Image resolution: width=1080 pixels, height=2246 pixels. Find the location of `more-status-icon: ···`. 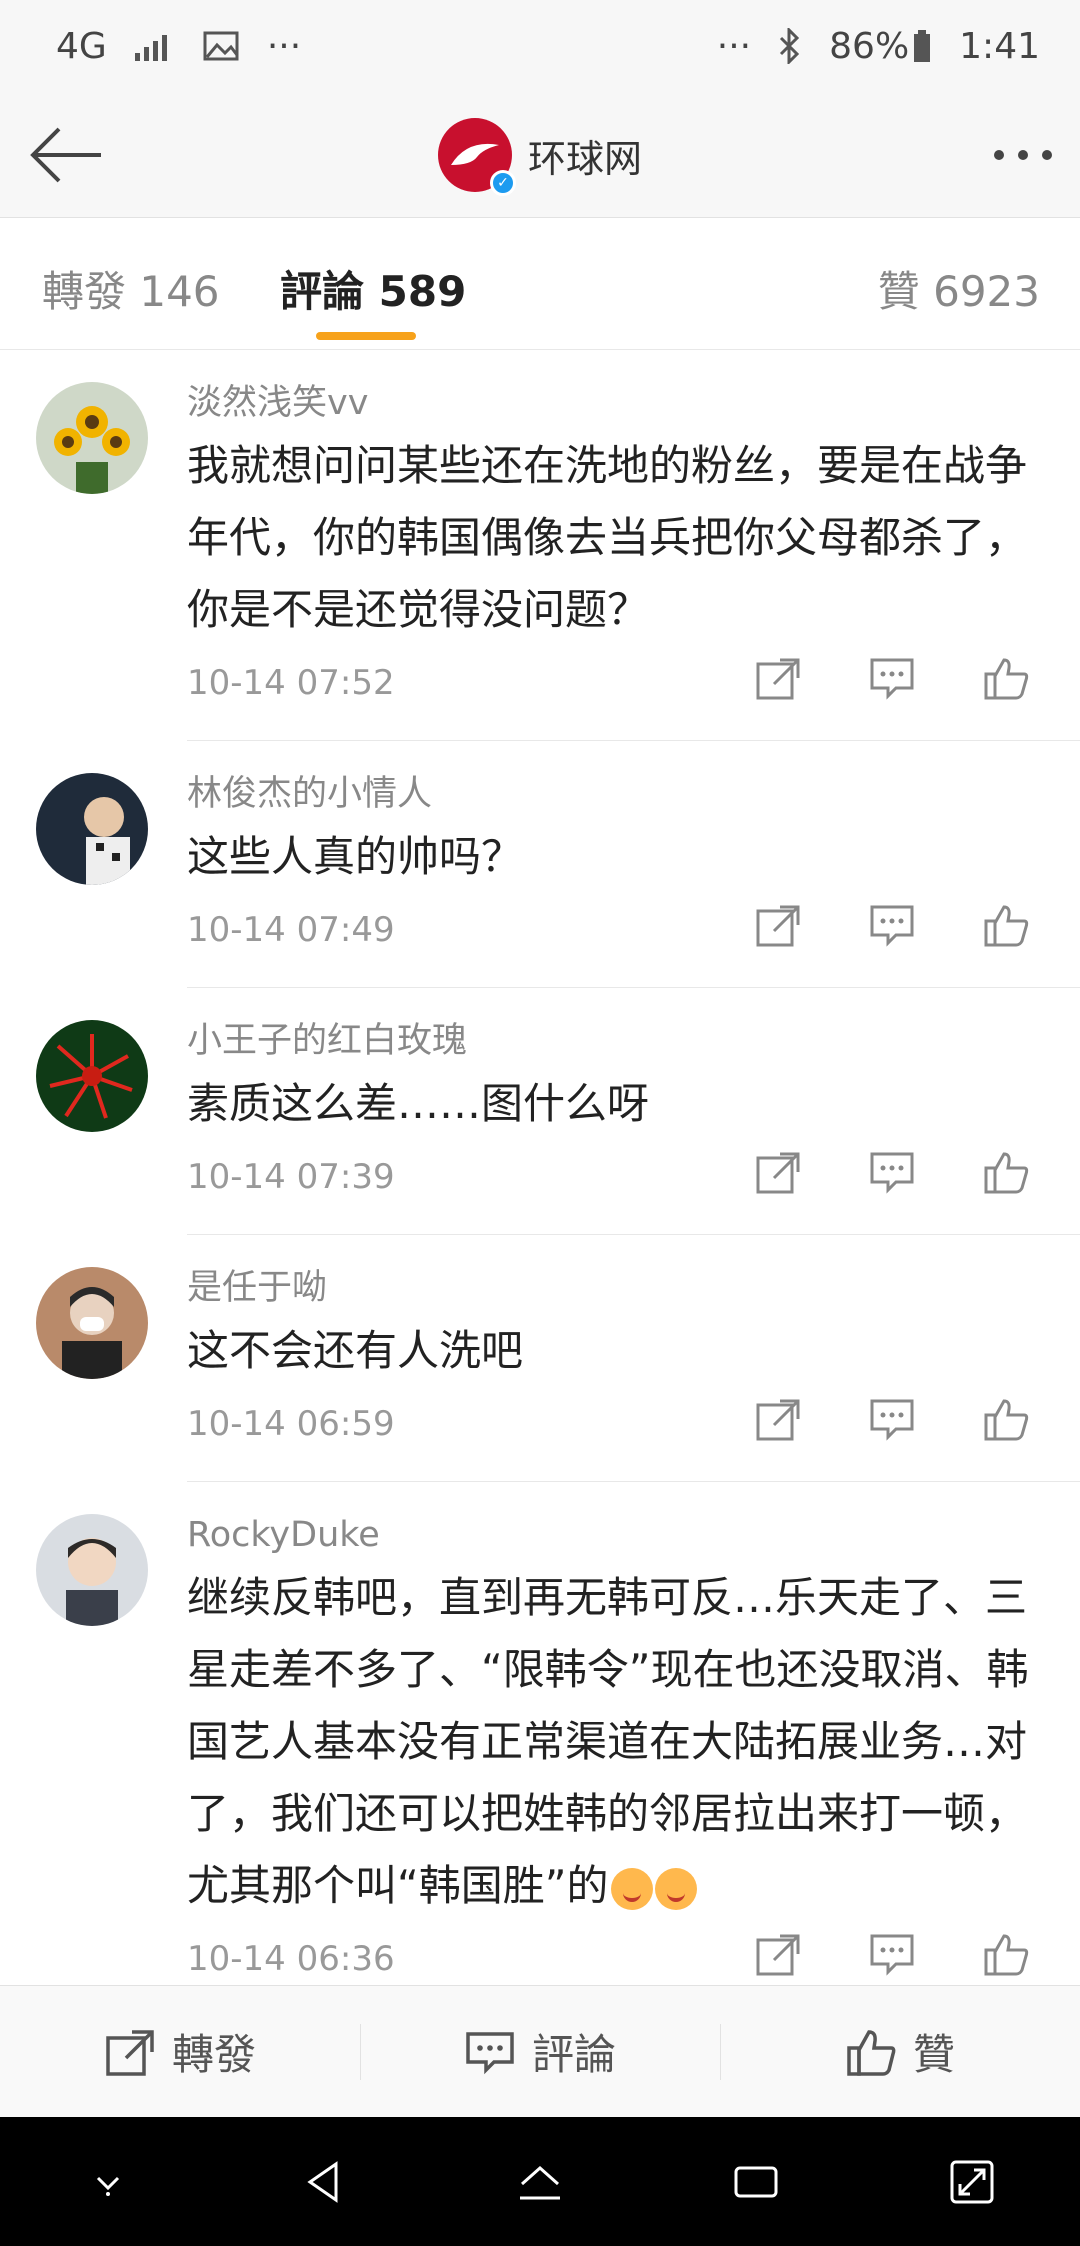

more-status-icon: ··· is located at coordinates (734, 46).